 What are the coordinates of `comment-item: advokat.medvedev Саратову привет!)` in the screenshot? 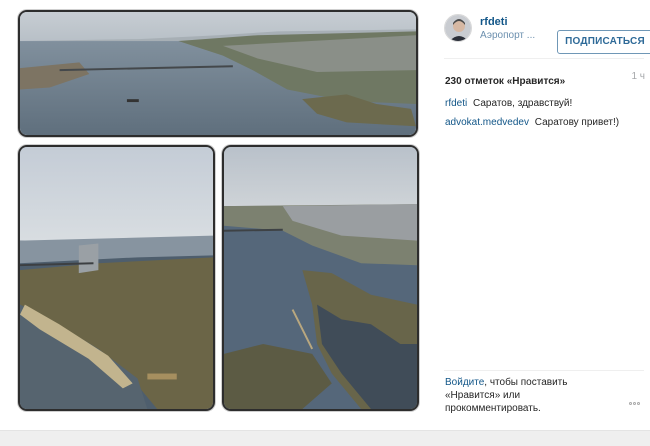 It's located at (545, 123).